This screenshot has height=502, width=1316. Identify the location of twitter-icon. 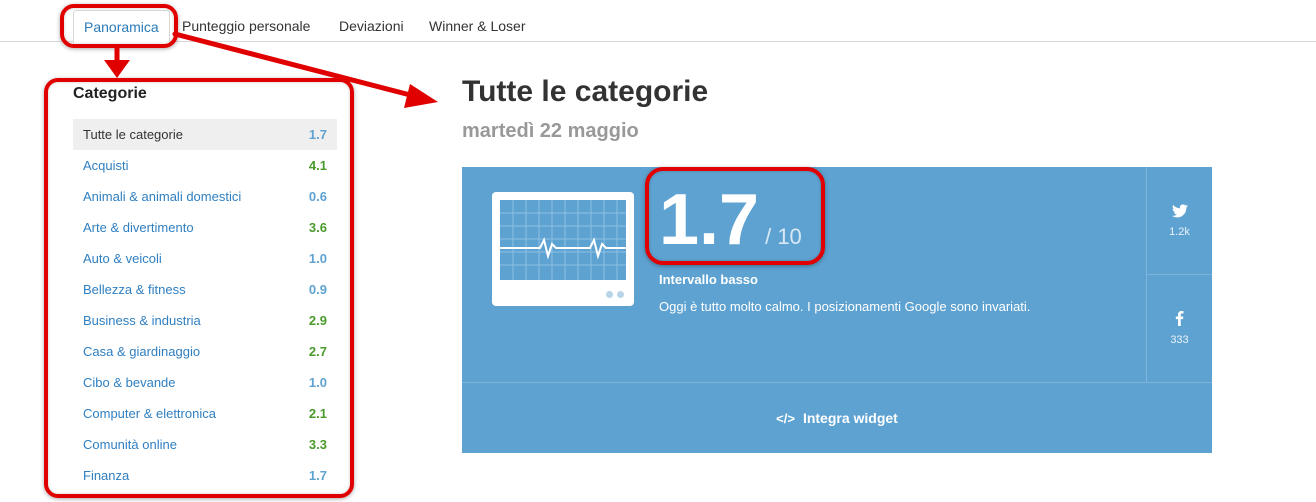
(1179, 210).